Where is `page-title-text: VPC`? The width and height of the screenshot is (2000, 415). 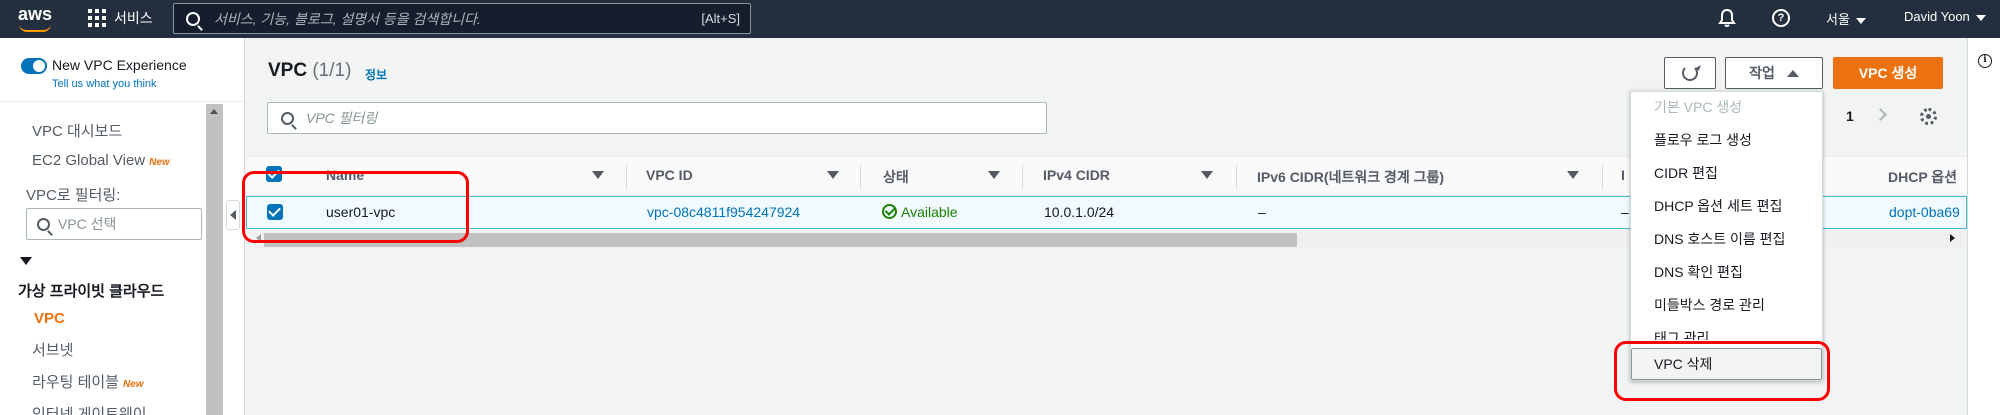
page-title-text: VPC is located at coordinates (288, 70).